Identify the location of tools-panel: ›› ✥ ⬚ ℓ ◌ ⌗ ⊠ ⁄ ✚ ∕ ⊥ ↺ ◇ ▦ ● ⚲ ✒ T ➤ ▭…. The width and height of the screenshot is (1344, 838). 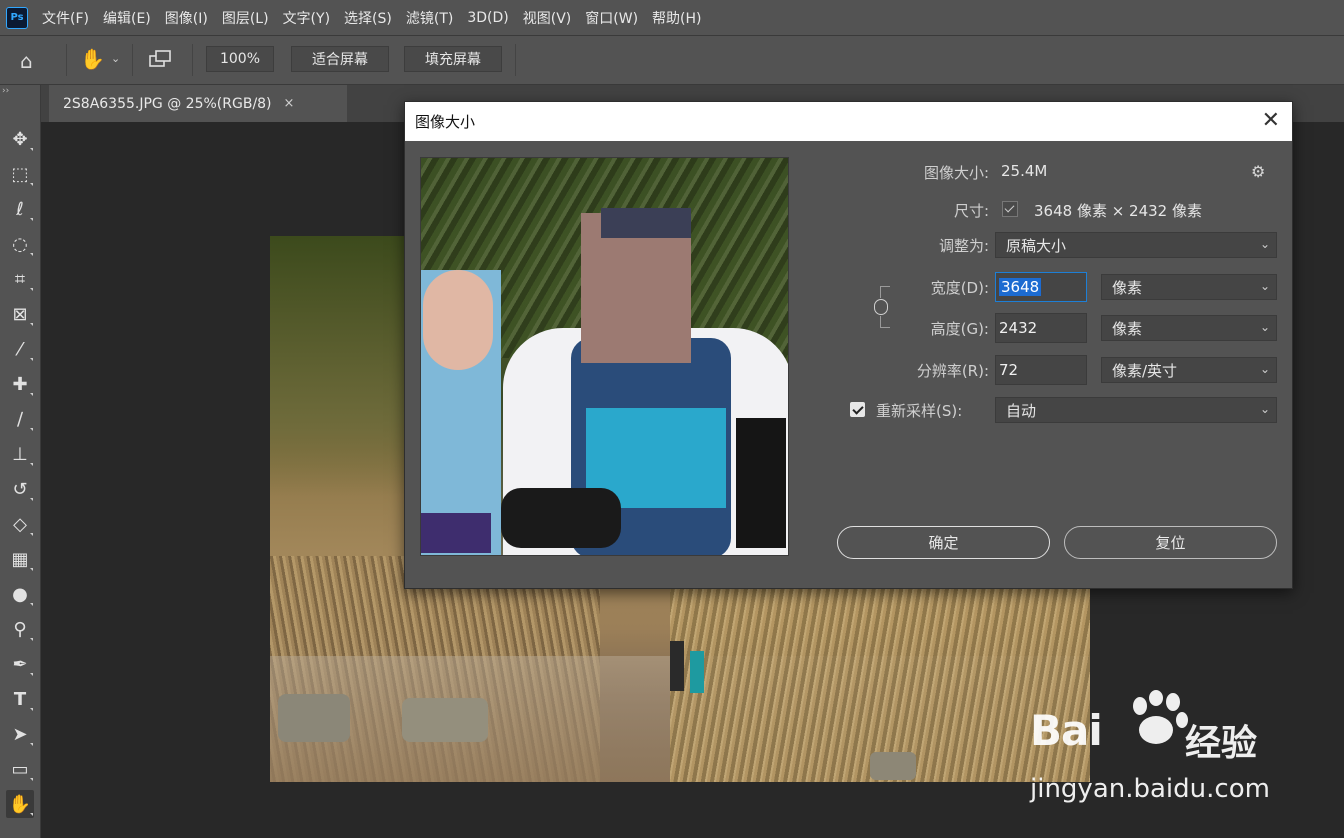
(20, 461).